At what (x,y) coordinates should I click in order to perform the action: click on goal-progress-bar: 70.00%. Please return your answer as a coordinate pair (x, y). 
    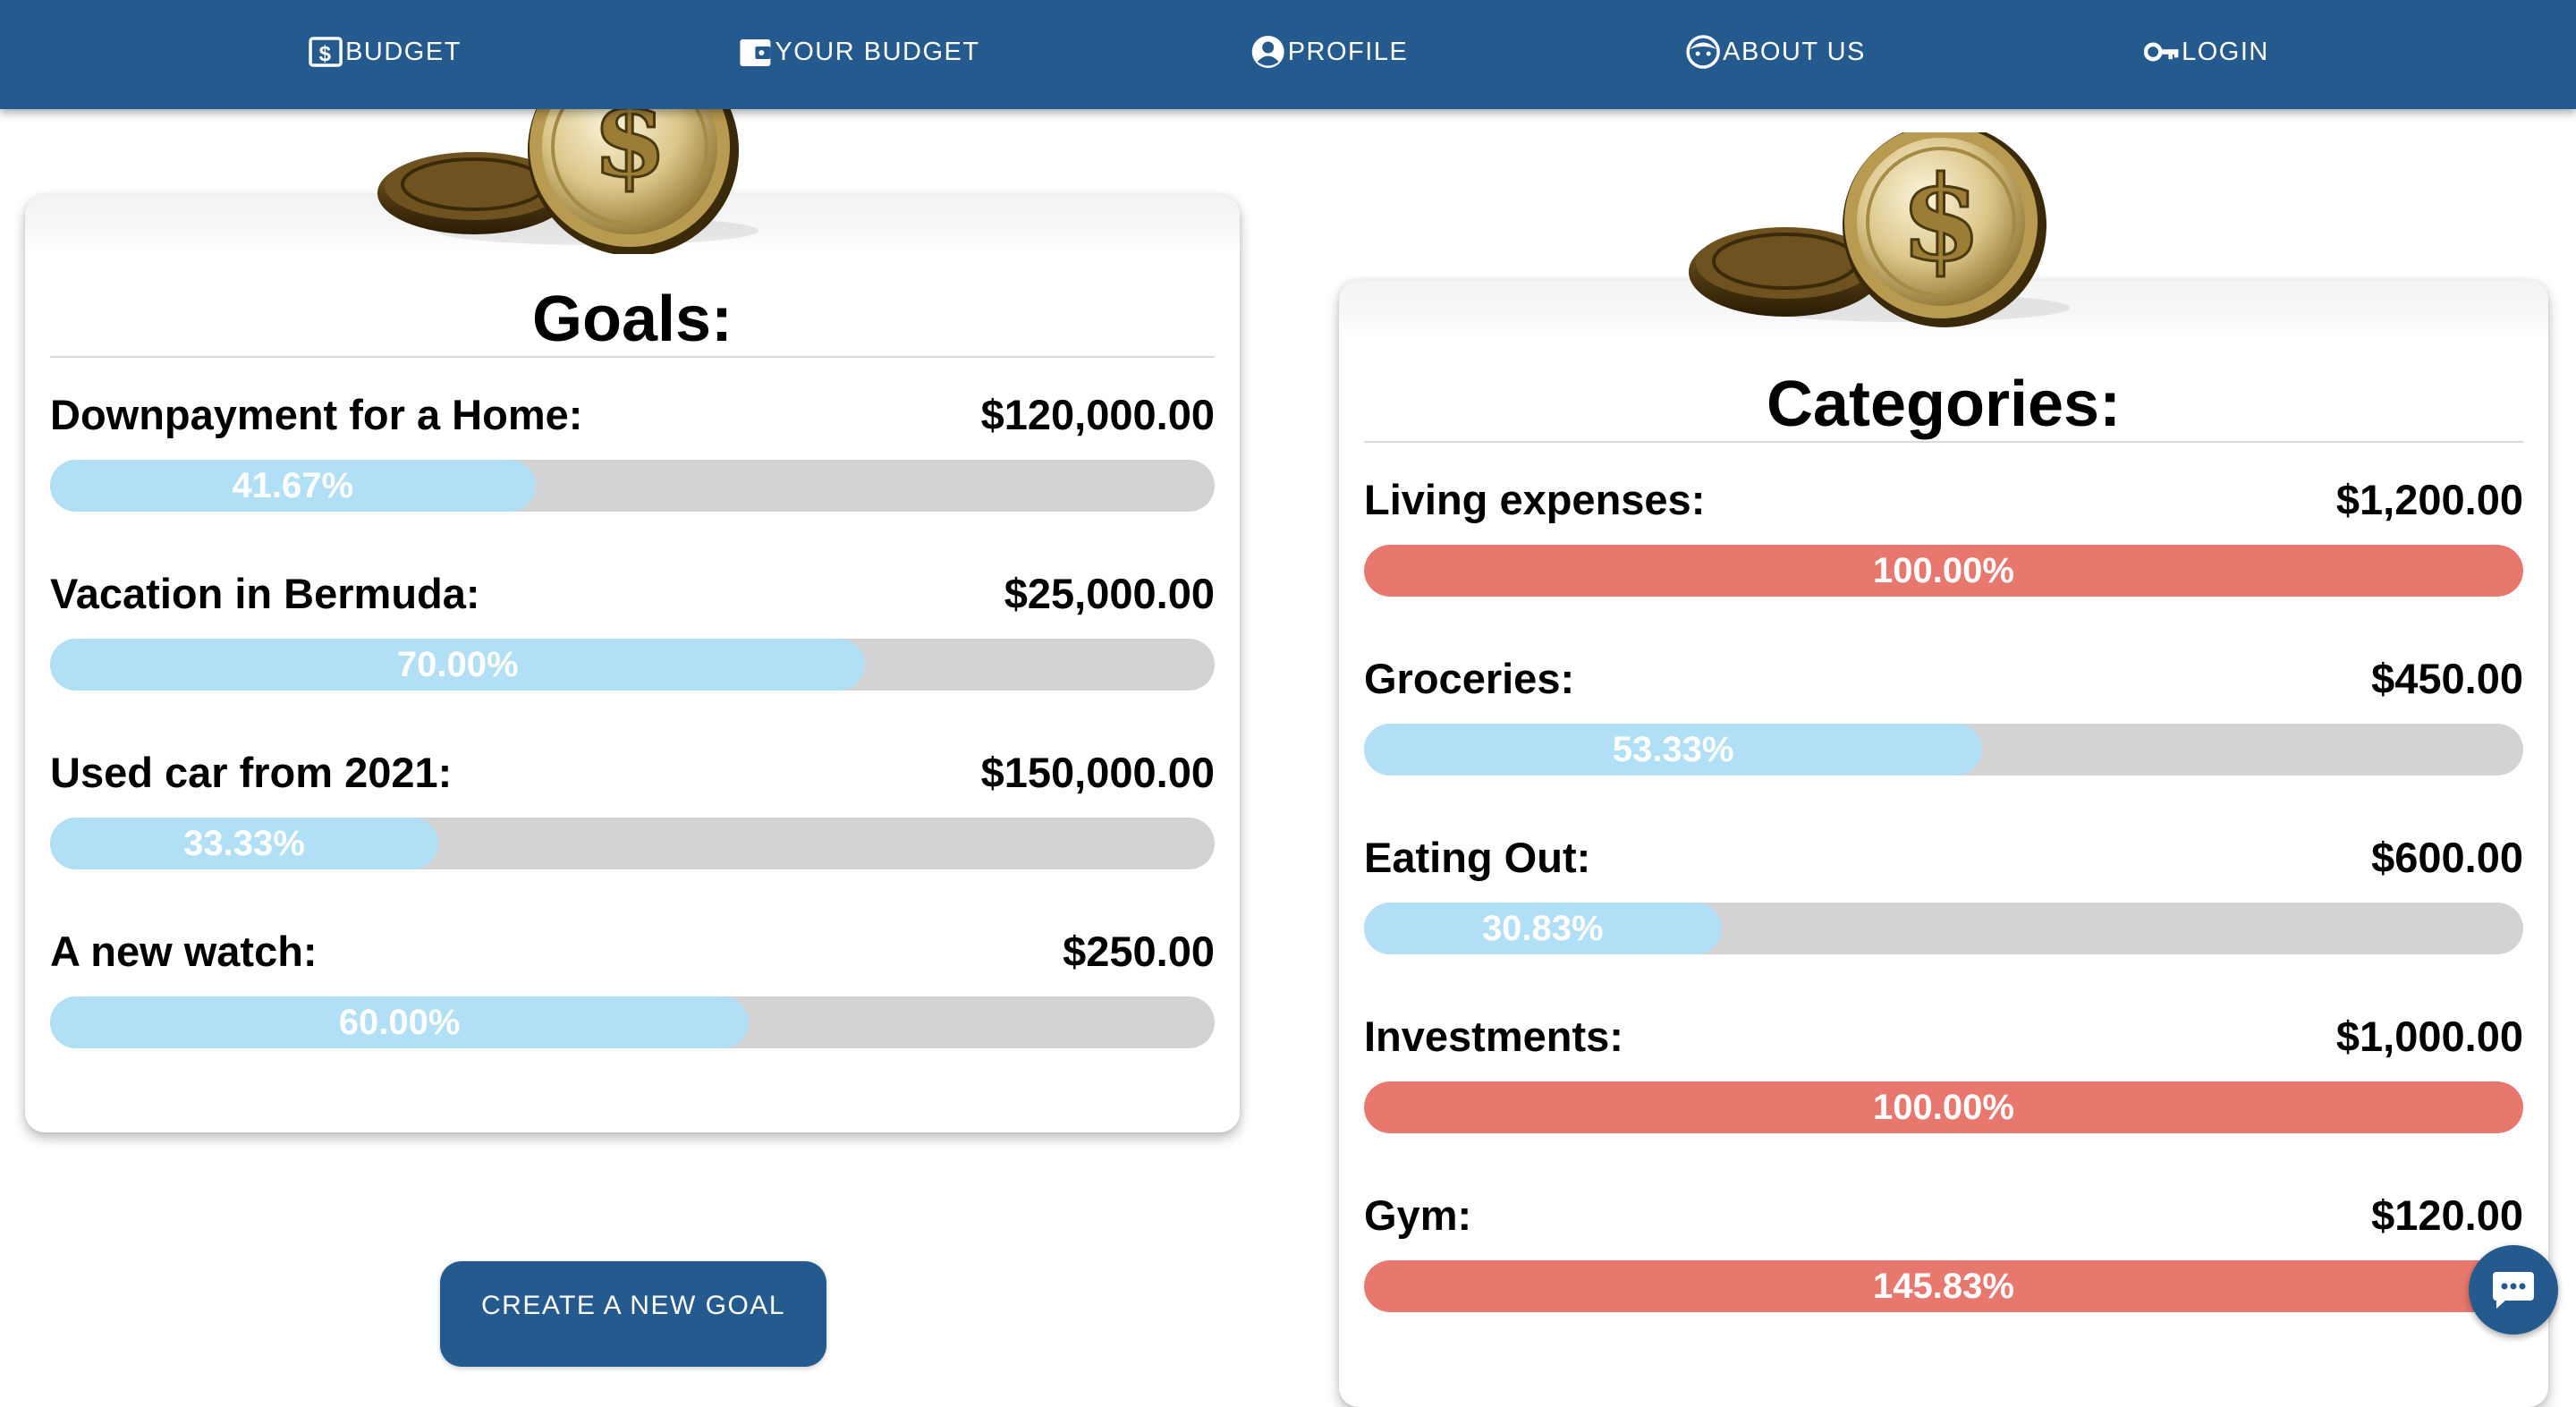
    Looking at the image, I should click on (632, 665).